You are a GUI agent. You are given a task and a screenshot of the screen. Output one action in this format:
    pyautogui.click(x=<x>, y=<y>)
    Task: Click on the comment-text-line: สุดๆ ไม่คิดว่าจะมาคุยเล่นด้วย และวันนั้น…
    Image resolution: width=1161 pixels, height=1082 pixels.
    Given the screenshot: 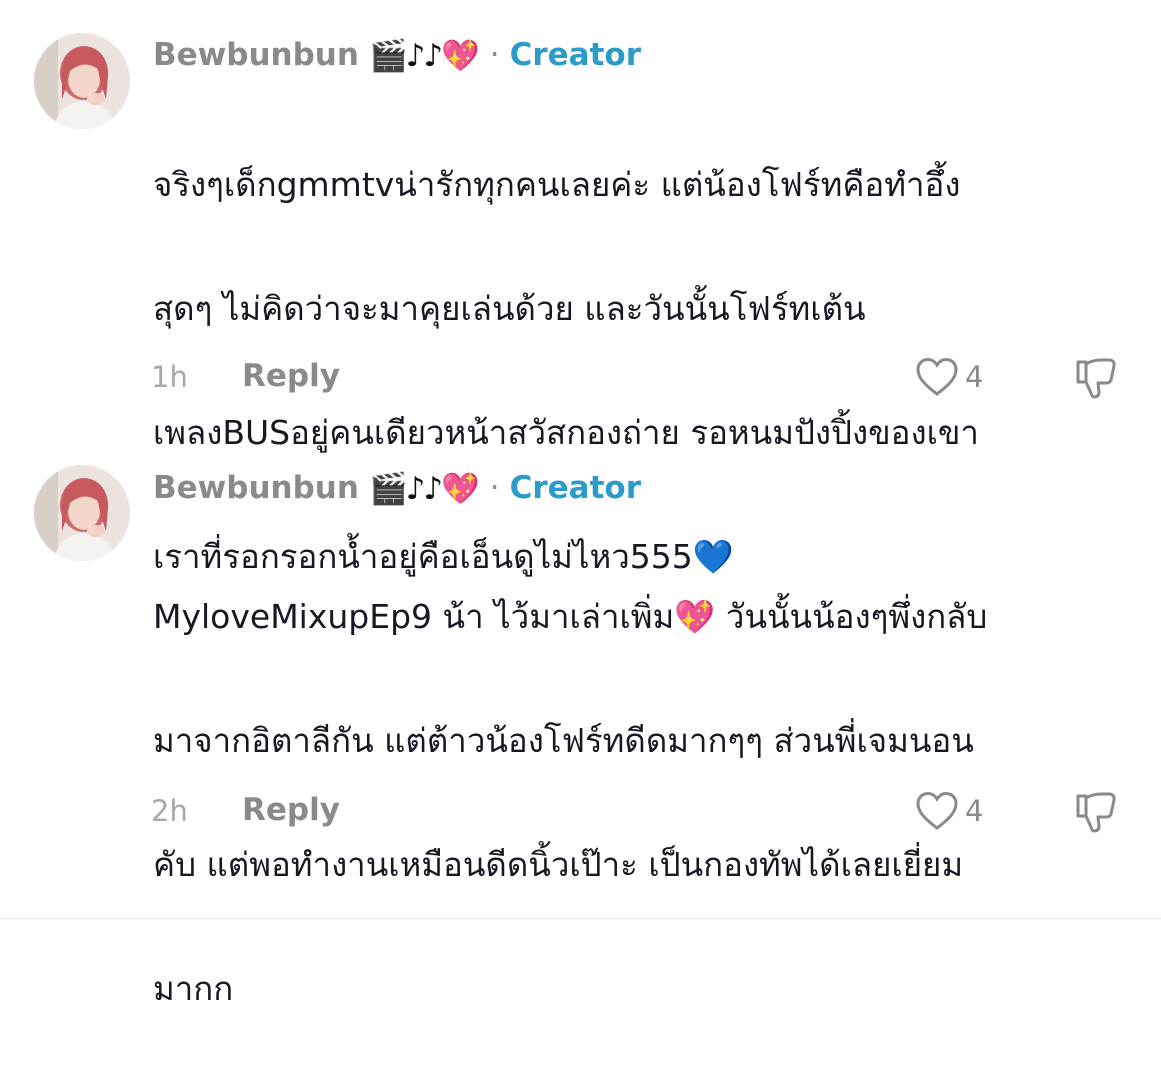 What is the action you would take?
    pyautogui.click(x=509, y=308)
    